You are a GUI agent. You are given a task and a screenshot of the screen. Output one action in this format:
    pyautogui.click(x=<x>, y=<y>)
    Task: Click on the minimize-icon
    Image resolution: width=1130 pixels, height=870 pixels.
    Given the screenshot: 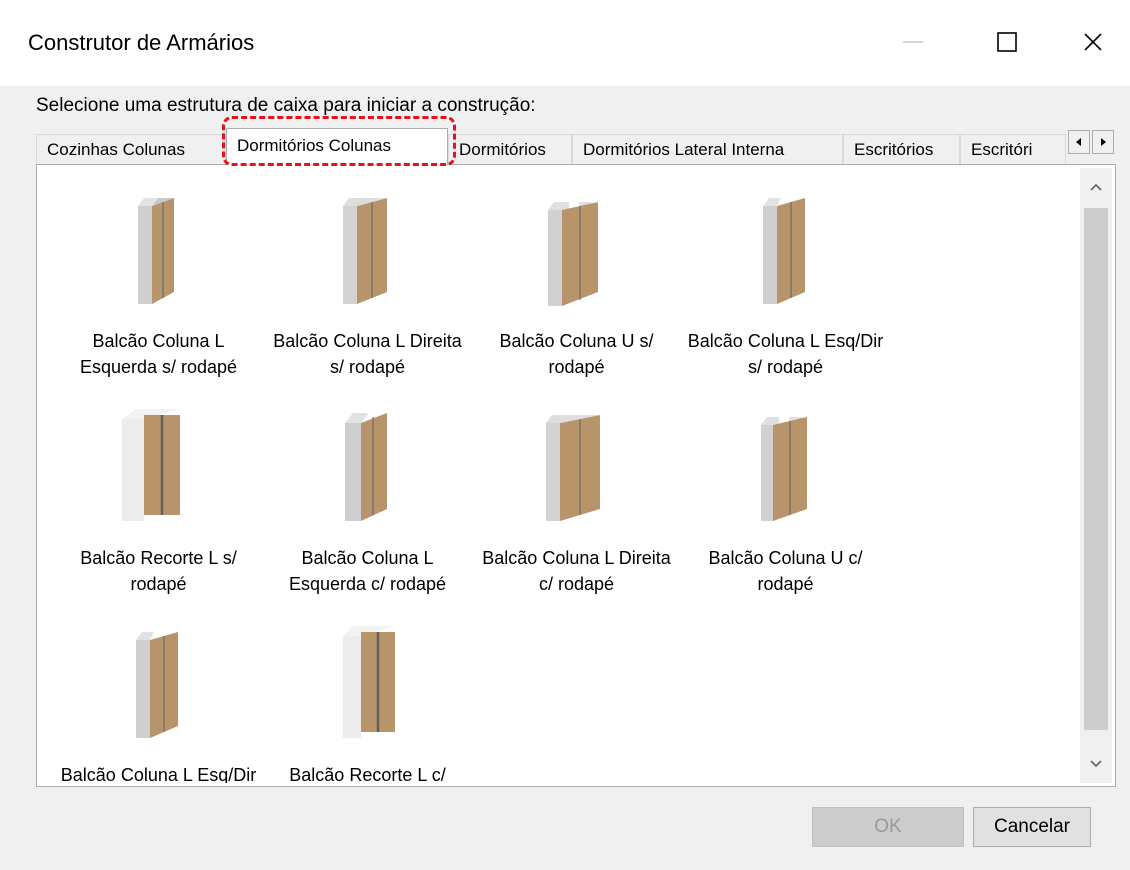 What is the action you would take?
    pyautogui.click(x=913, y=42)
    